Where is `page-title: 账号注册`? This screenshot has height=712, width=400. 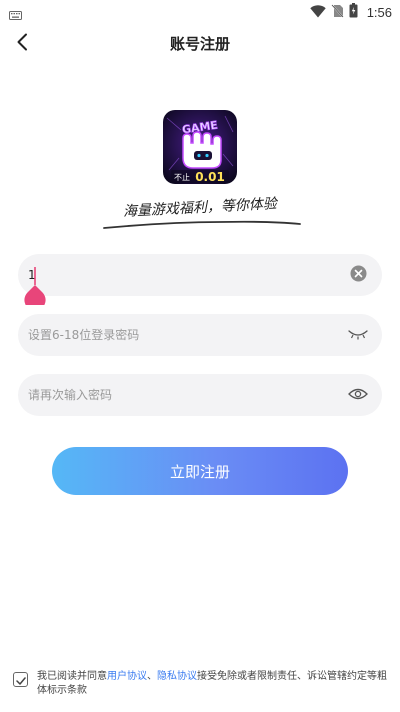
page-title: 账号注册 is located at coordinates (199, 44).